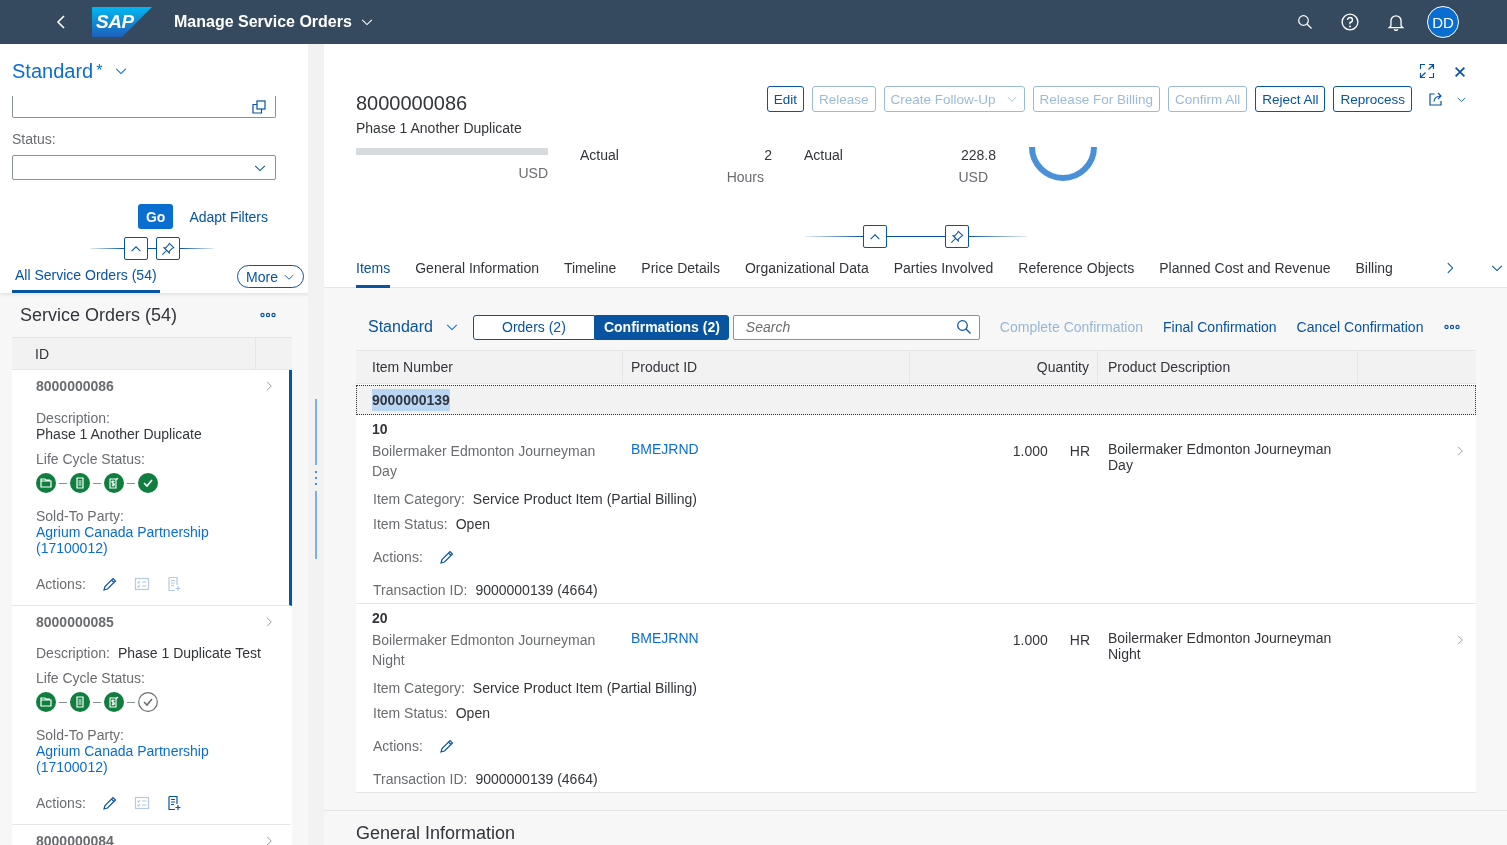 This screenshot has height=845, width=1507. Describe the element at coordinates (34, 139) in the screenshot. I see `field-label: Status:` at that location.